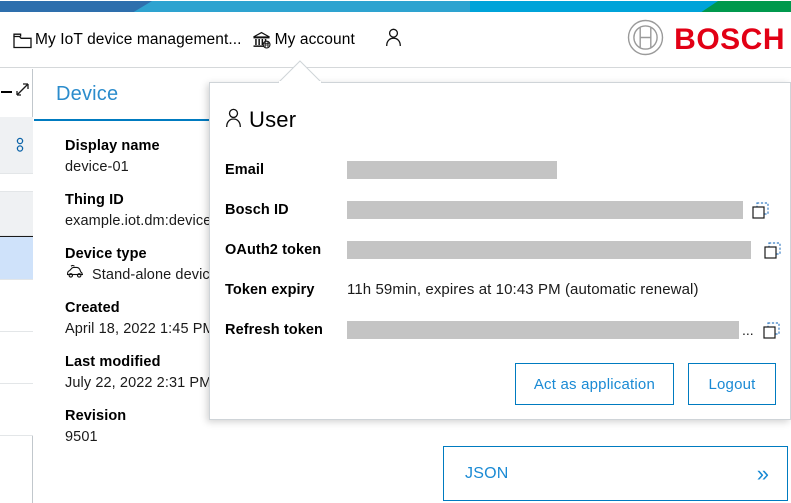 This screenshot has width=791, height=503. I want to click on json-expander-button: JSON », so click(615, 473).